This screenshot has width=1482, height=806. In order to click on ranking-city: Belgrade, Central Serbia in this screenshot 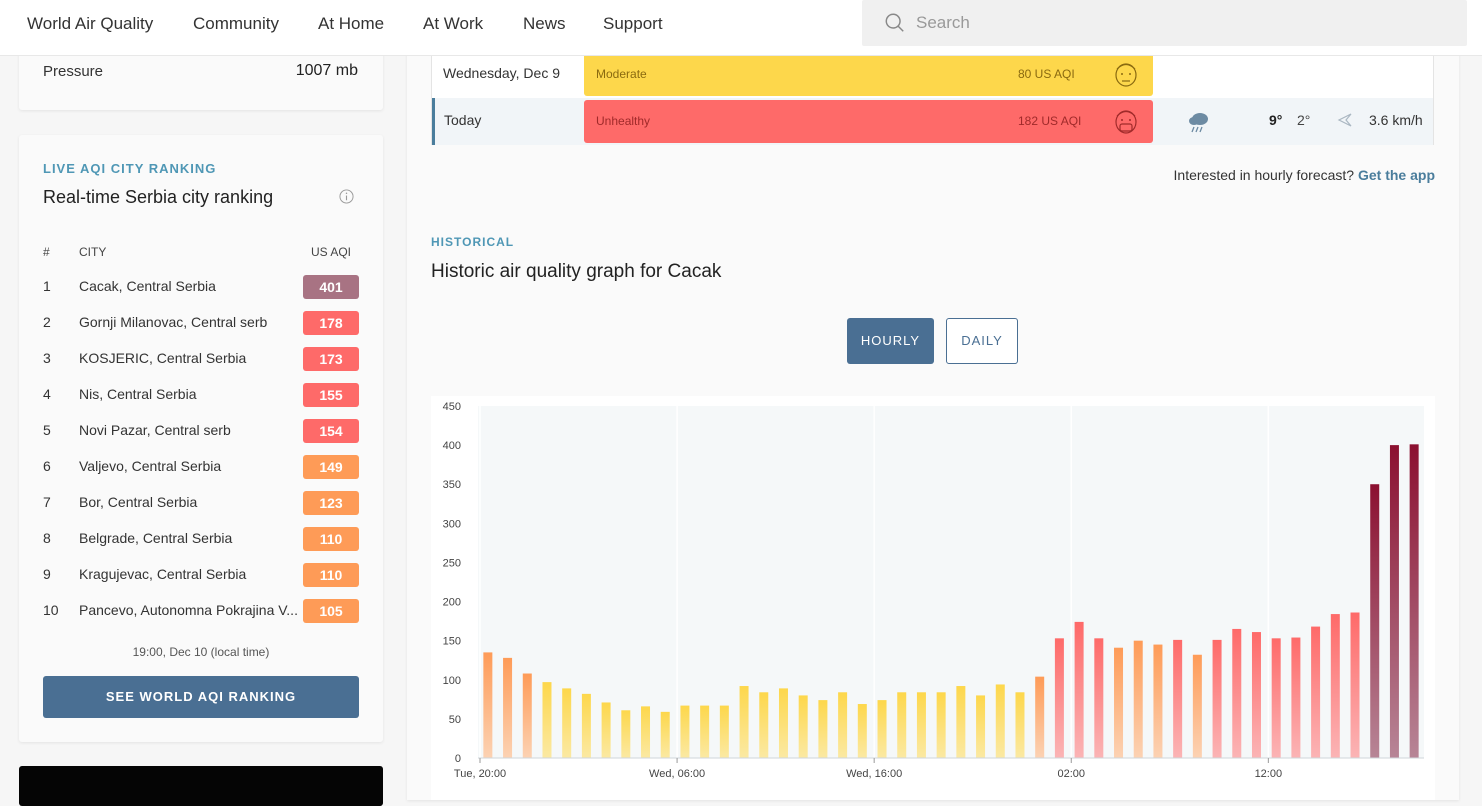, I will do `click(189, 538)`.